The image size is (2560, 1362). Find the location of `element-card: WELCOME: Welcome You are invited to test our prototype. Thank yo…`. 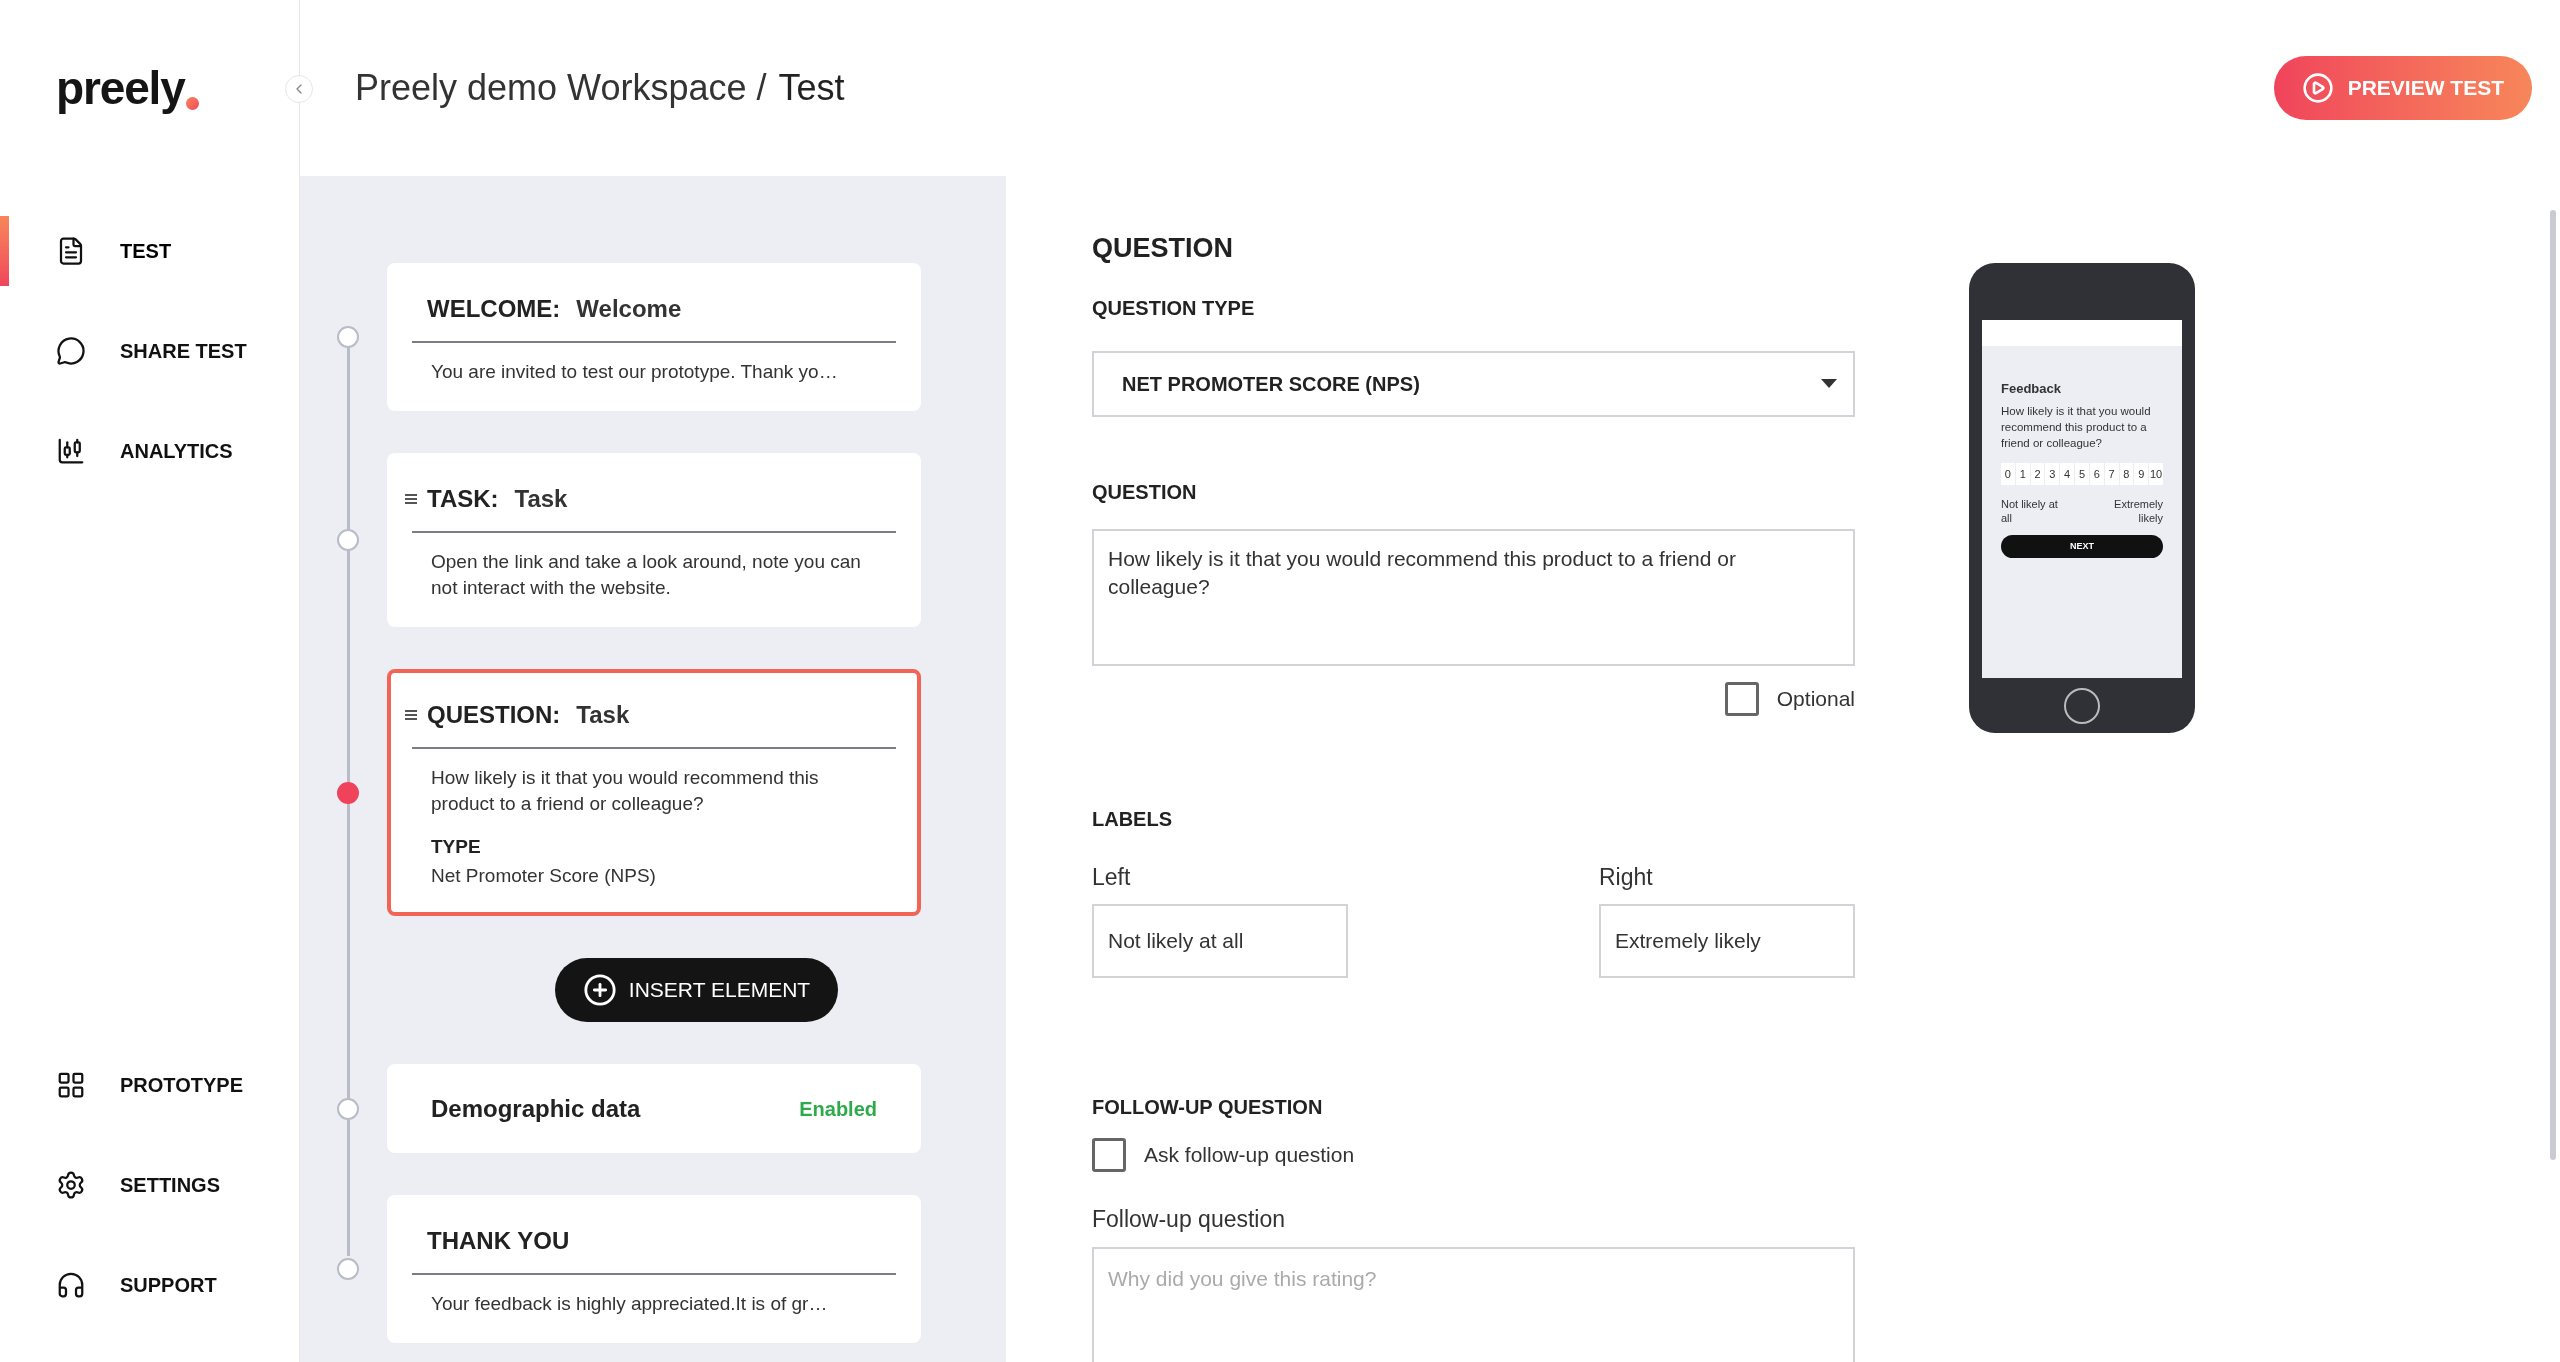

element-card: WELCOME: Welcome You are invited to test our prototype. Thank yo… is located at coordinates (654, 337).